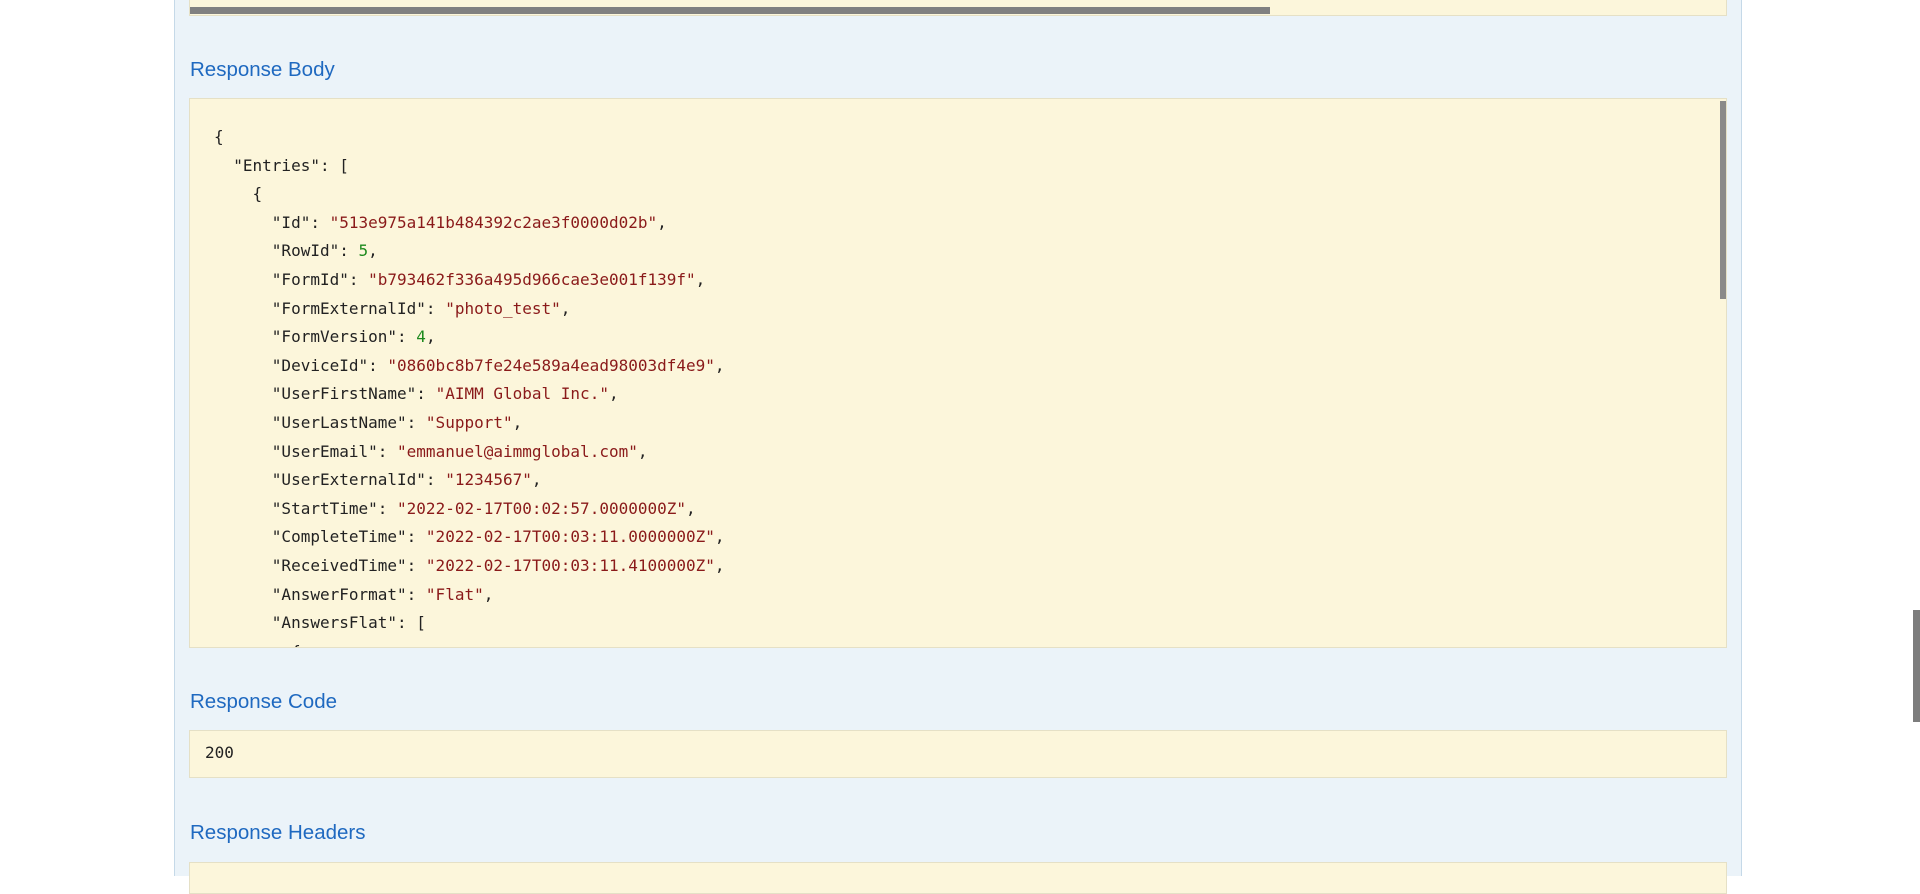  I want to click on response-headers-box, so click(958, 878).